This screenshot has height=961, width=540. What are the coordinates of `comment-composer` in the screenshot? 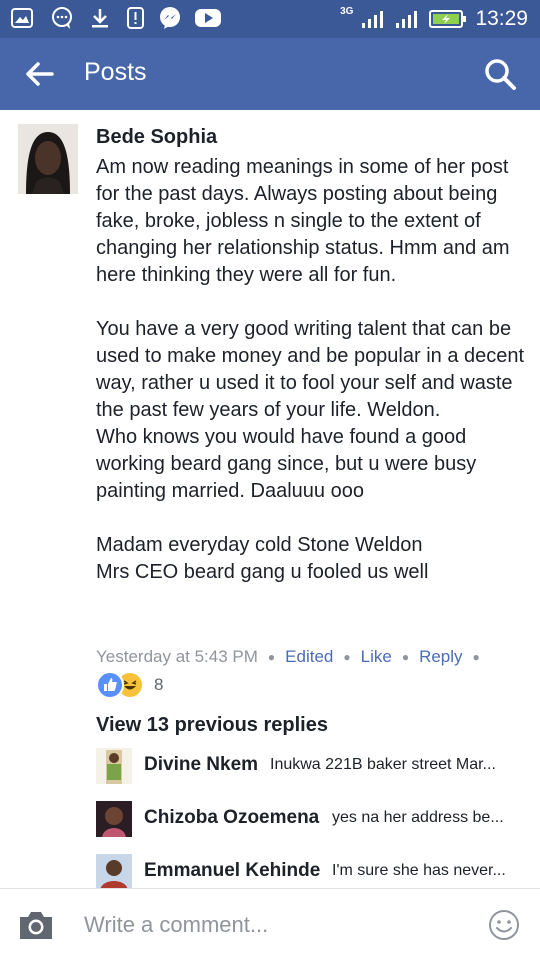 It's located at (270, 924).